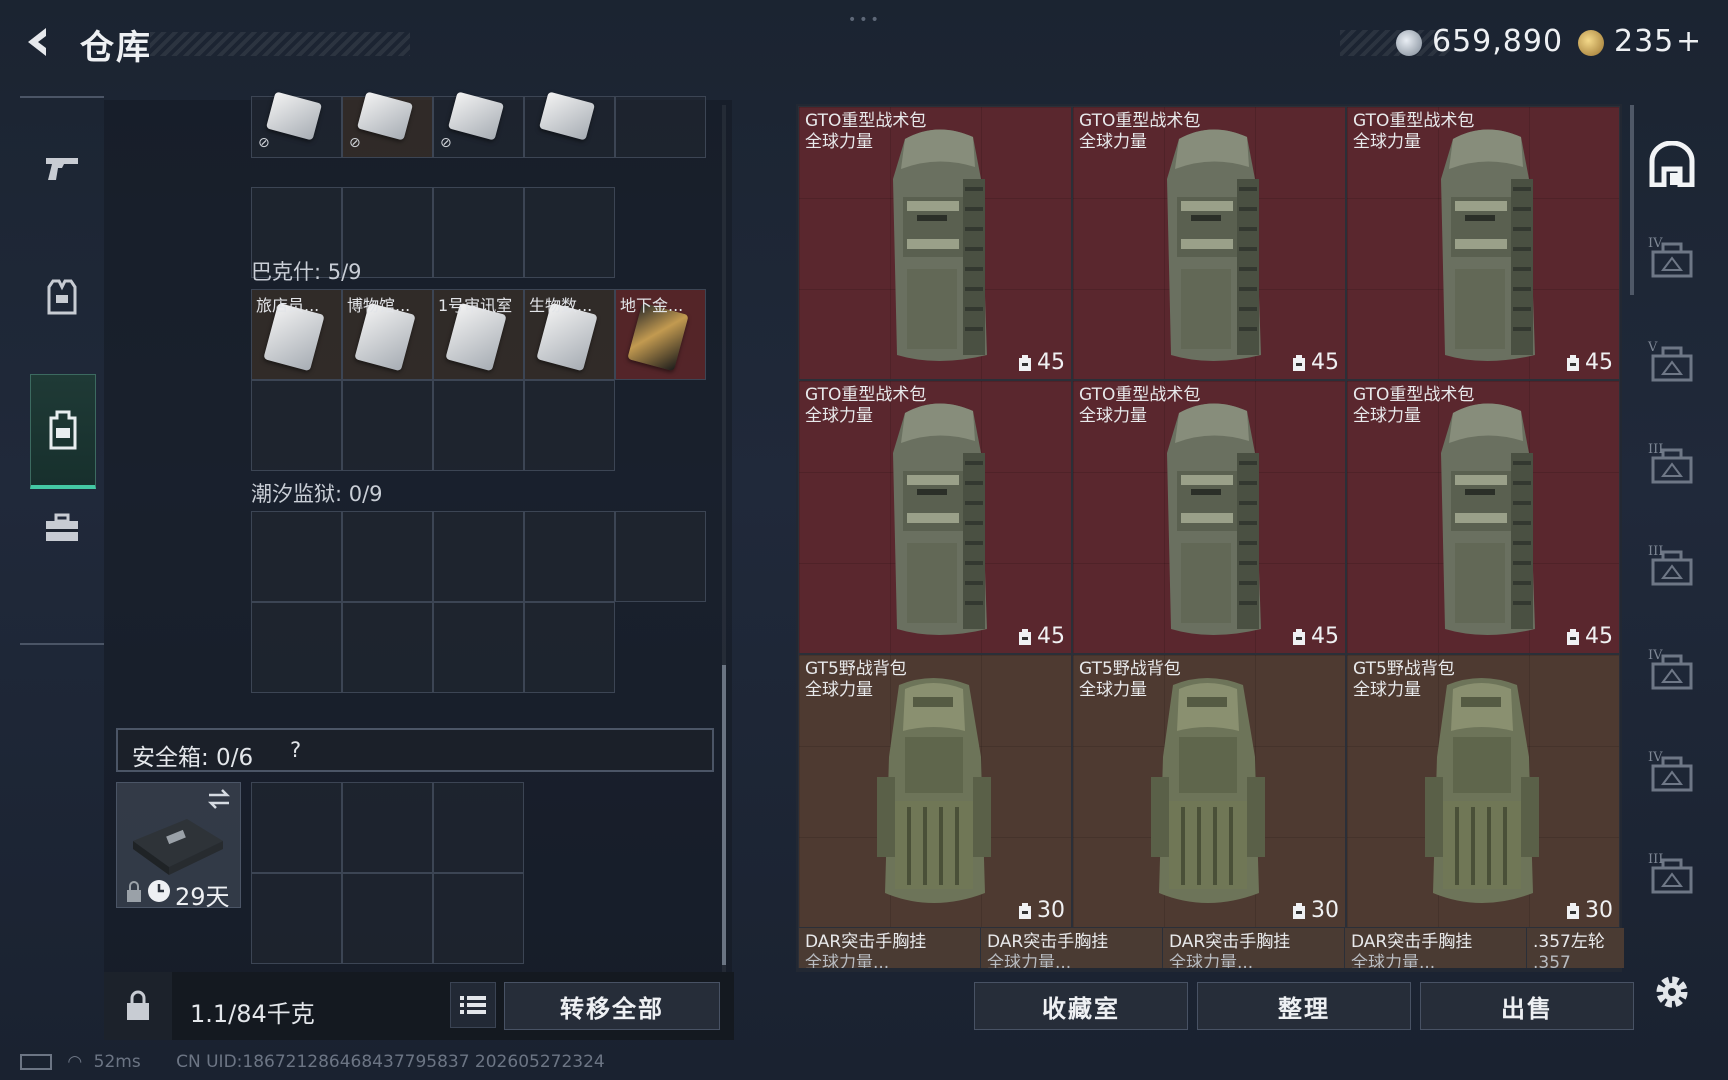 Image resolution: width=1728 pixels, height=1080 pixels. Describe the element at coordinates (63, 431) in the screenshot. I see `sidebar-item-backpacks` at that location.